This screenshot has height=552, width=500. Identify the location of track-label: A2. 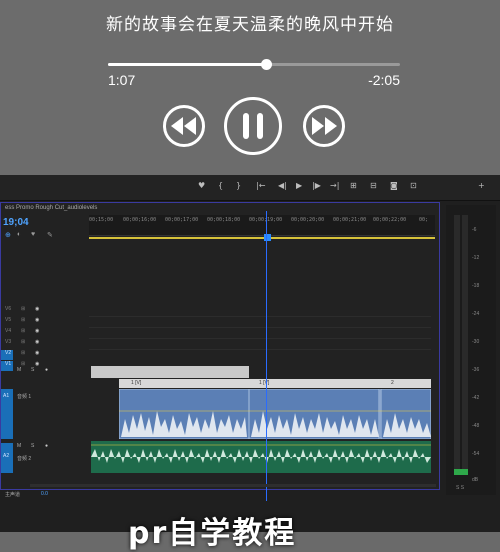
(6, 456).